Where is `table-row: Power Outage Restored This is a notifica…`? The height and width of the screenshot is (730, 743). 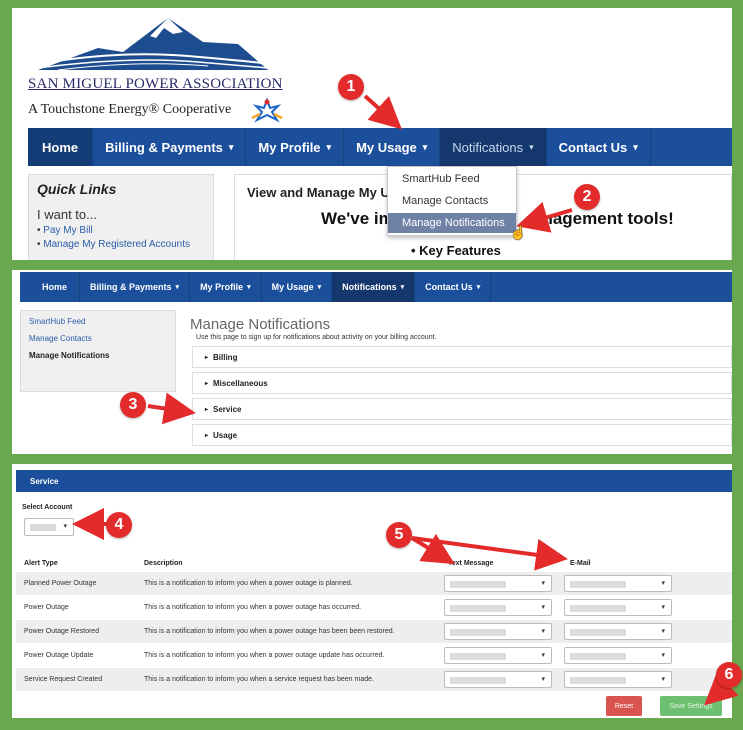 table-row: Power Outage Restored This is a notifica… is located at coordinates (374, 631).